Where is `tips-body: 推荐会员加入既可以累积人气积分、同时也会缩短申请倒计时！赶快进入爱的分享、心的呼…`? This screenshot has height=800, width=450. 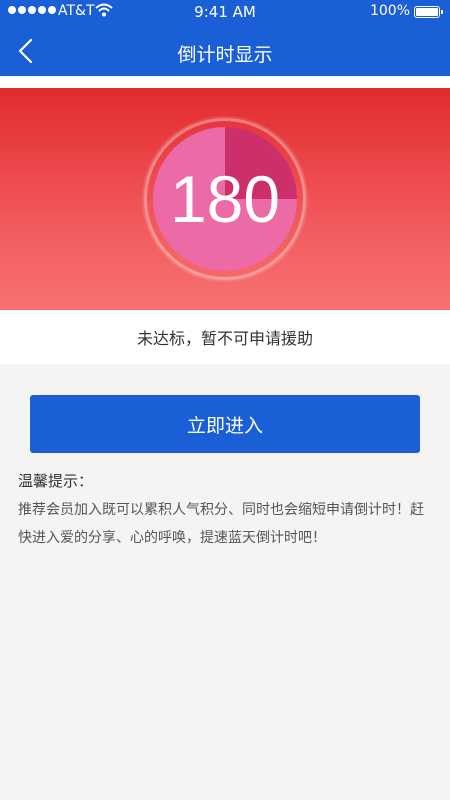 tips-body: 推荐会员加入既可以累积人气积分、同时也会缩短申请倒计时！赶快进入爱的分享、心的呼… is located at coordinates (221, 524).